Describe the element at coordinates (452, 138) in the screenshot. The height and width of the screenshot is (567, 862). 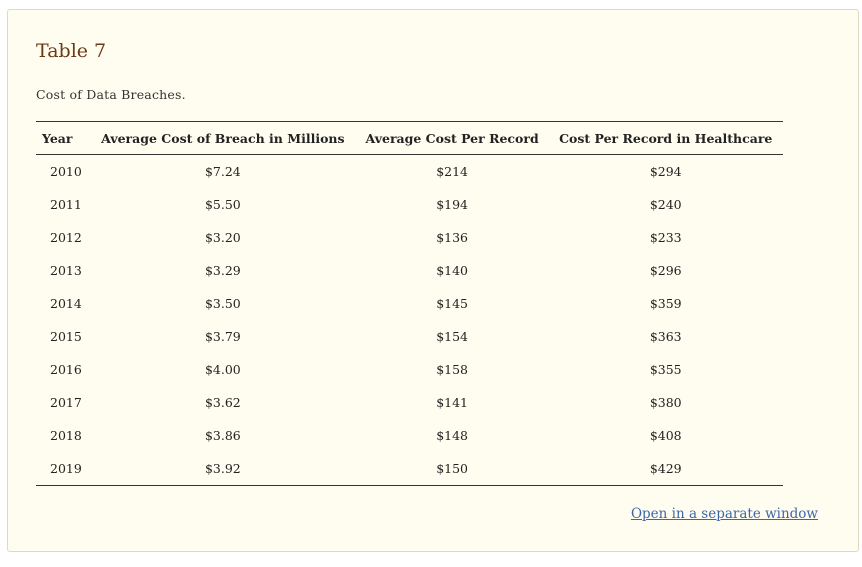
I see `column-header-avg-cost-record: Average Cost Per Record` at that location.